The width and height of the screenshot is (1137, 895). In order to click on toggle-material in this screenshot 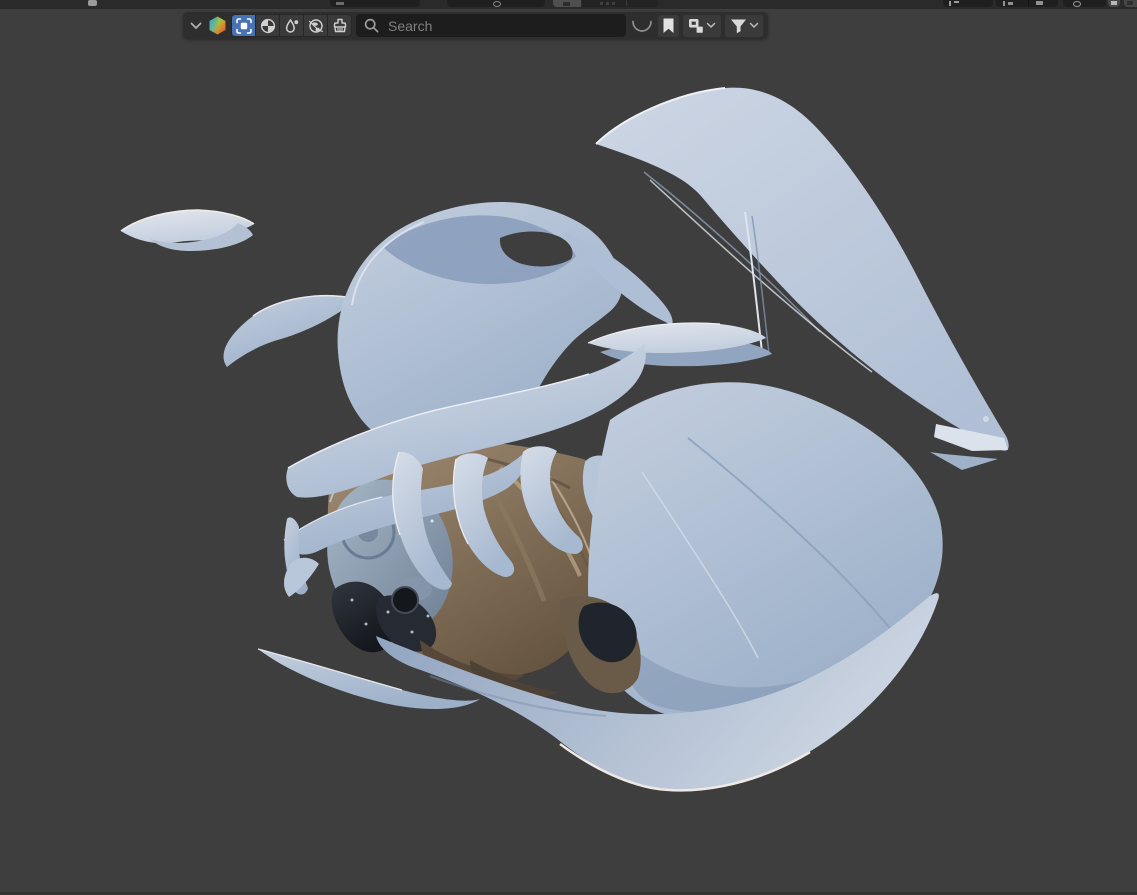, I will do `click(267, 25)`.